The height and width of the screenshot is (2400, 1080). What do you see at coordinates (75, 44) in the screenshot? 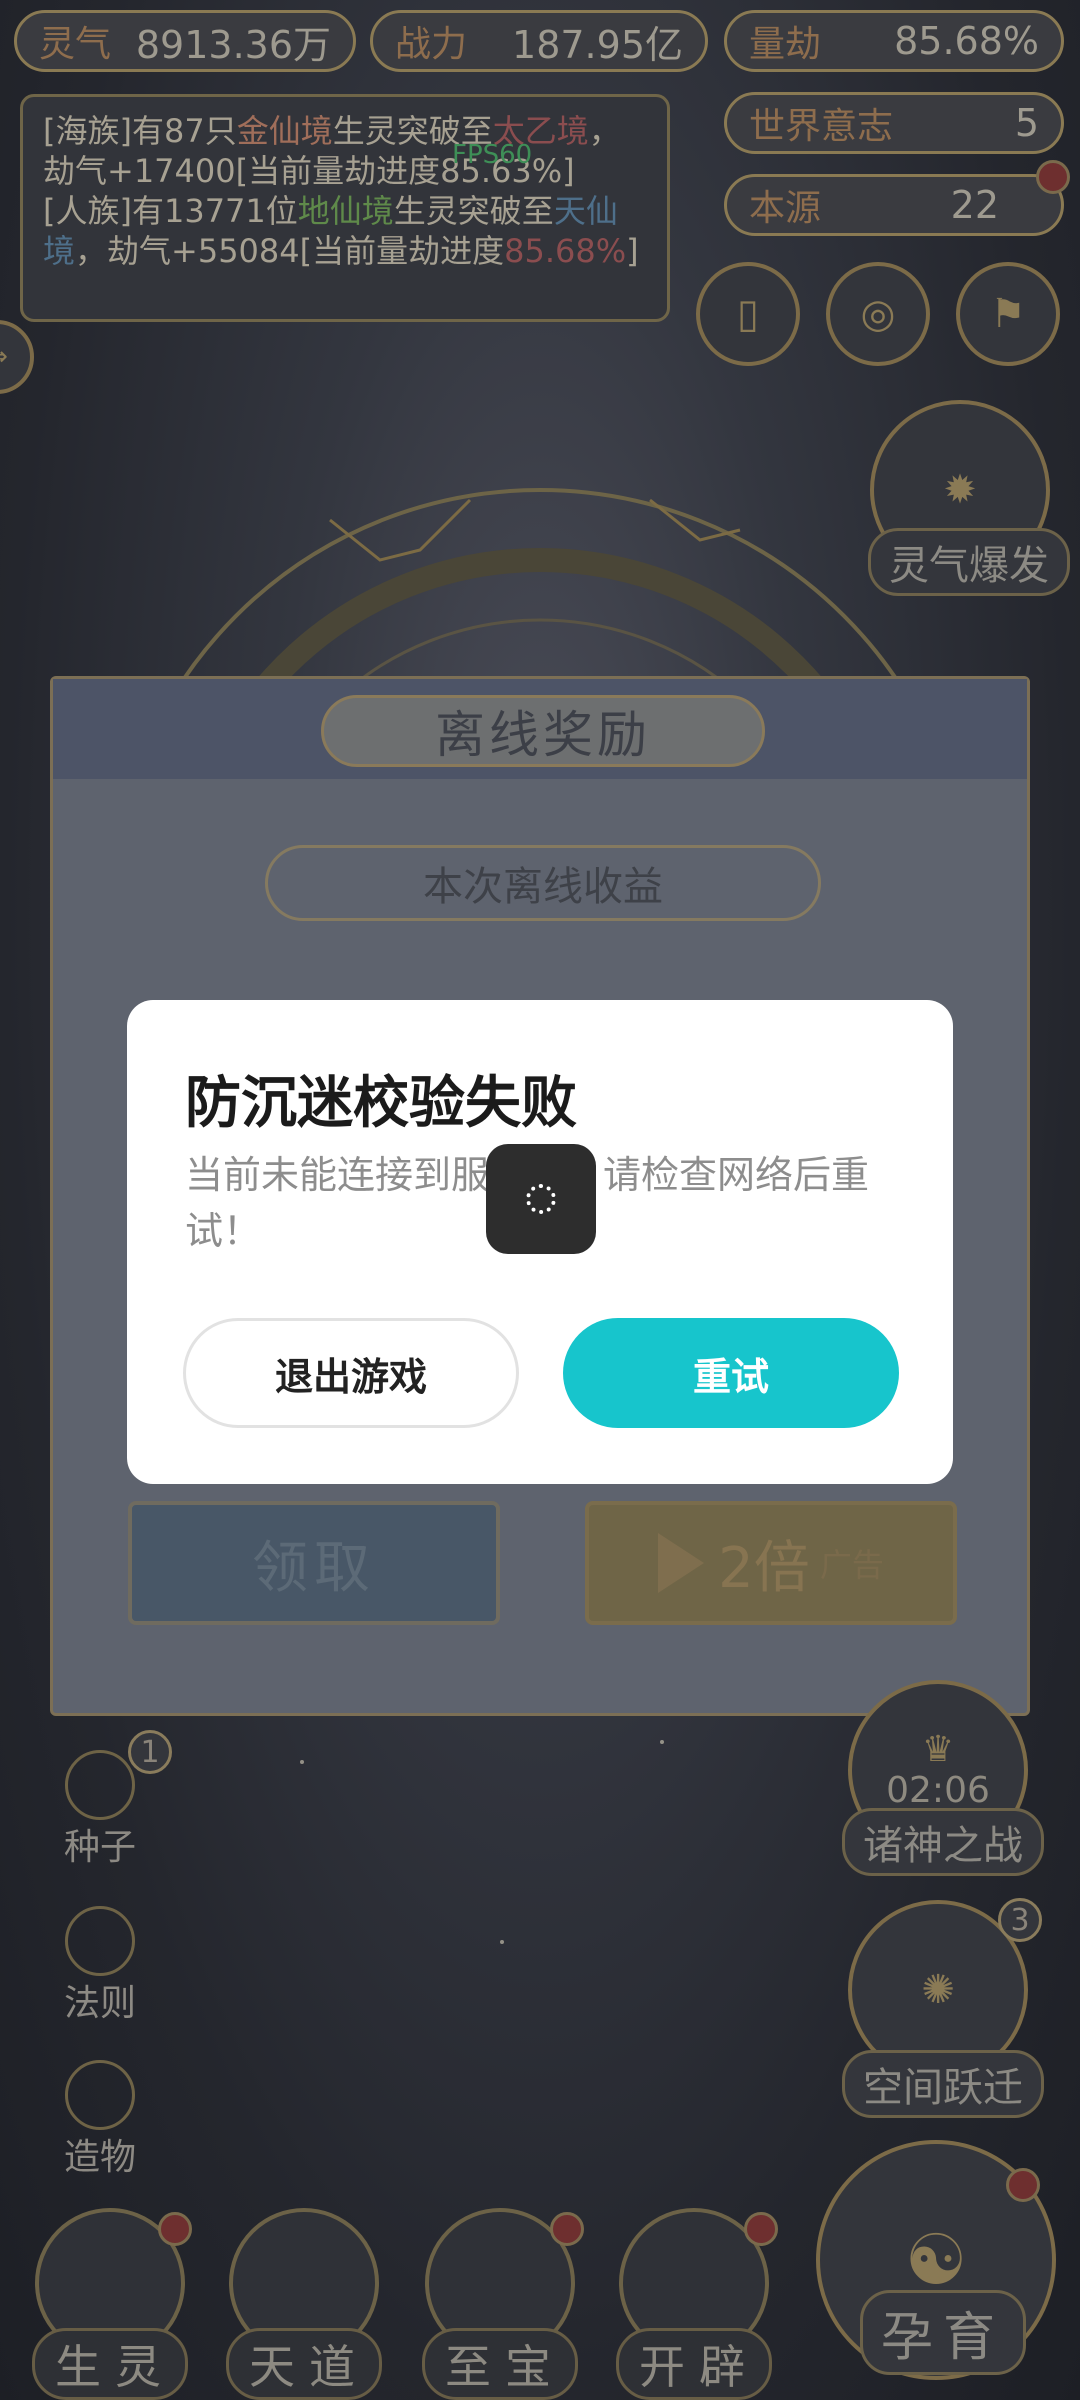
I see `lingqi-label: 灵气` at bounding box center [75, 44].